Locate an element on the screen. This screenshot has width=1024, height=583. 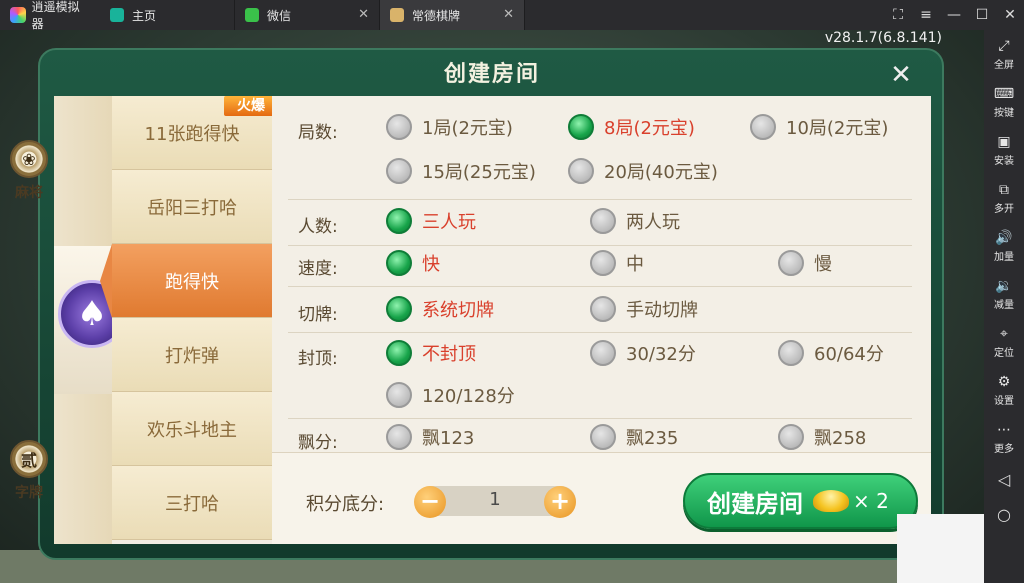
sidebar-item-location: ⌖ 定位 is located at coordinates (1004, 342).